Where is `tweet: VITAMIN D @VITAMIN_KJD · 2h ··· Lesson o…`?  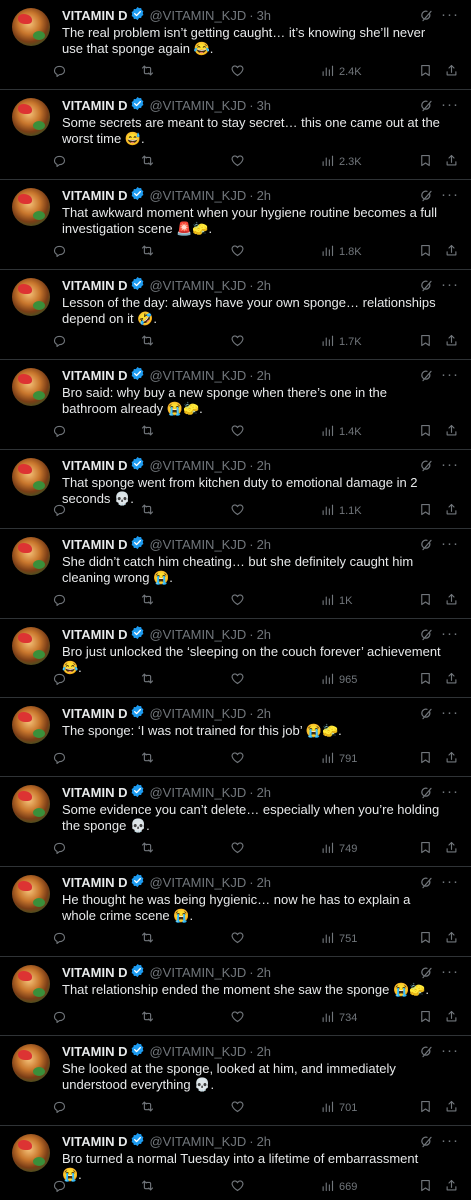 tweet: VITAMIN D @VITAMIN_KJD · 2h ··· Lesson o… is located at coordinates (235, 315).